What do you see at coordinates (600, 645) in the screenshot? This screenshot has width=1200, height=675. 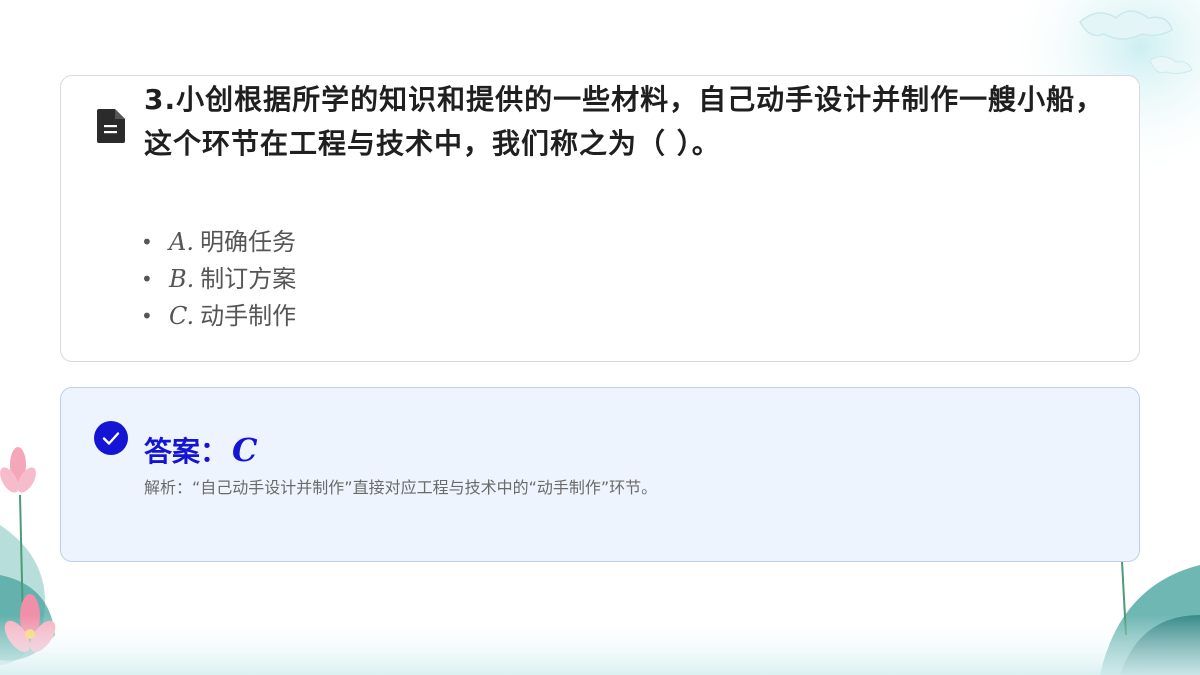 I see `watercolor-wash-decoration` at bounding box center [600, 645].